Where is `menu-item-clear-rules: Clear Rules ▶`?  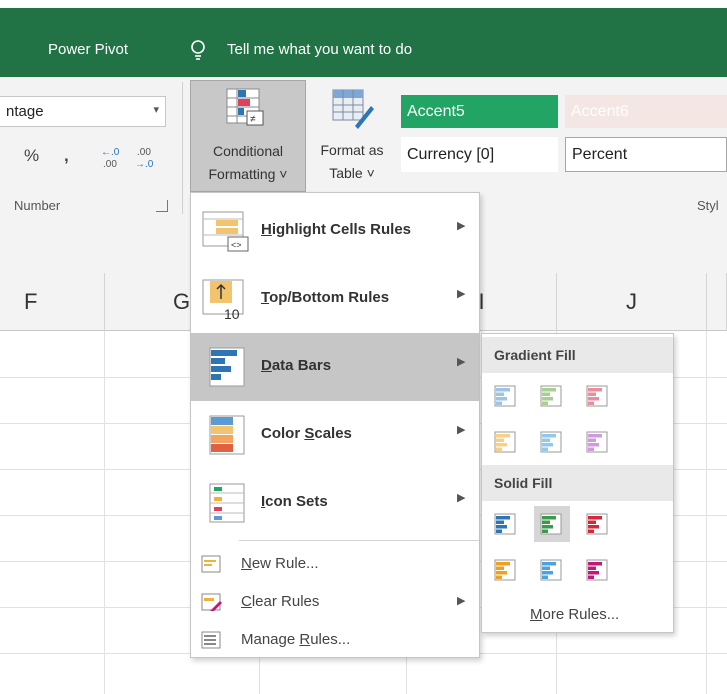 menu-item-clear-rules: Clear Rules ▶ is located at coordinates (335, 602).